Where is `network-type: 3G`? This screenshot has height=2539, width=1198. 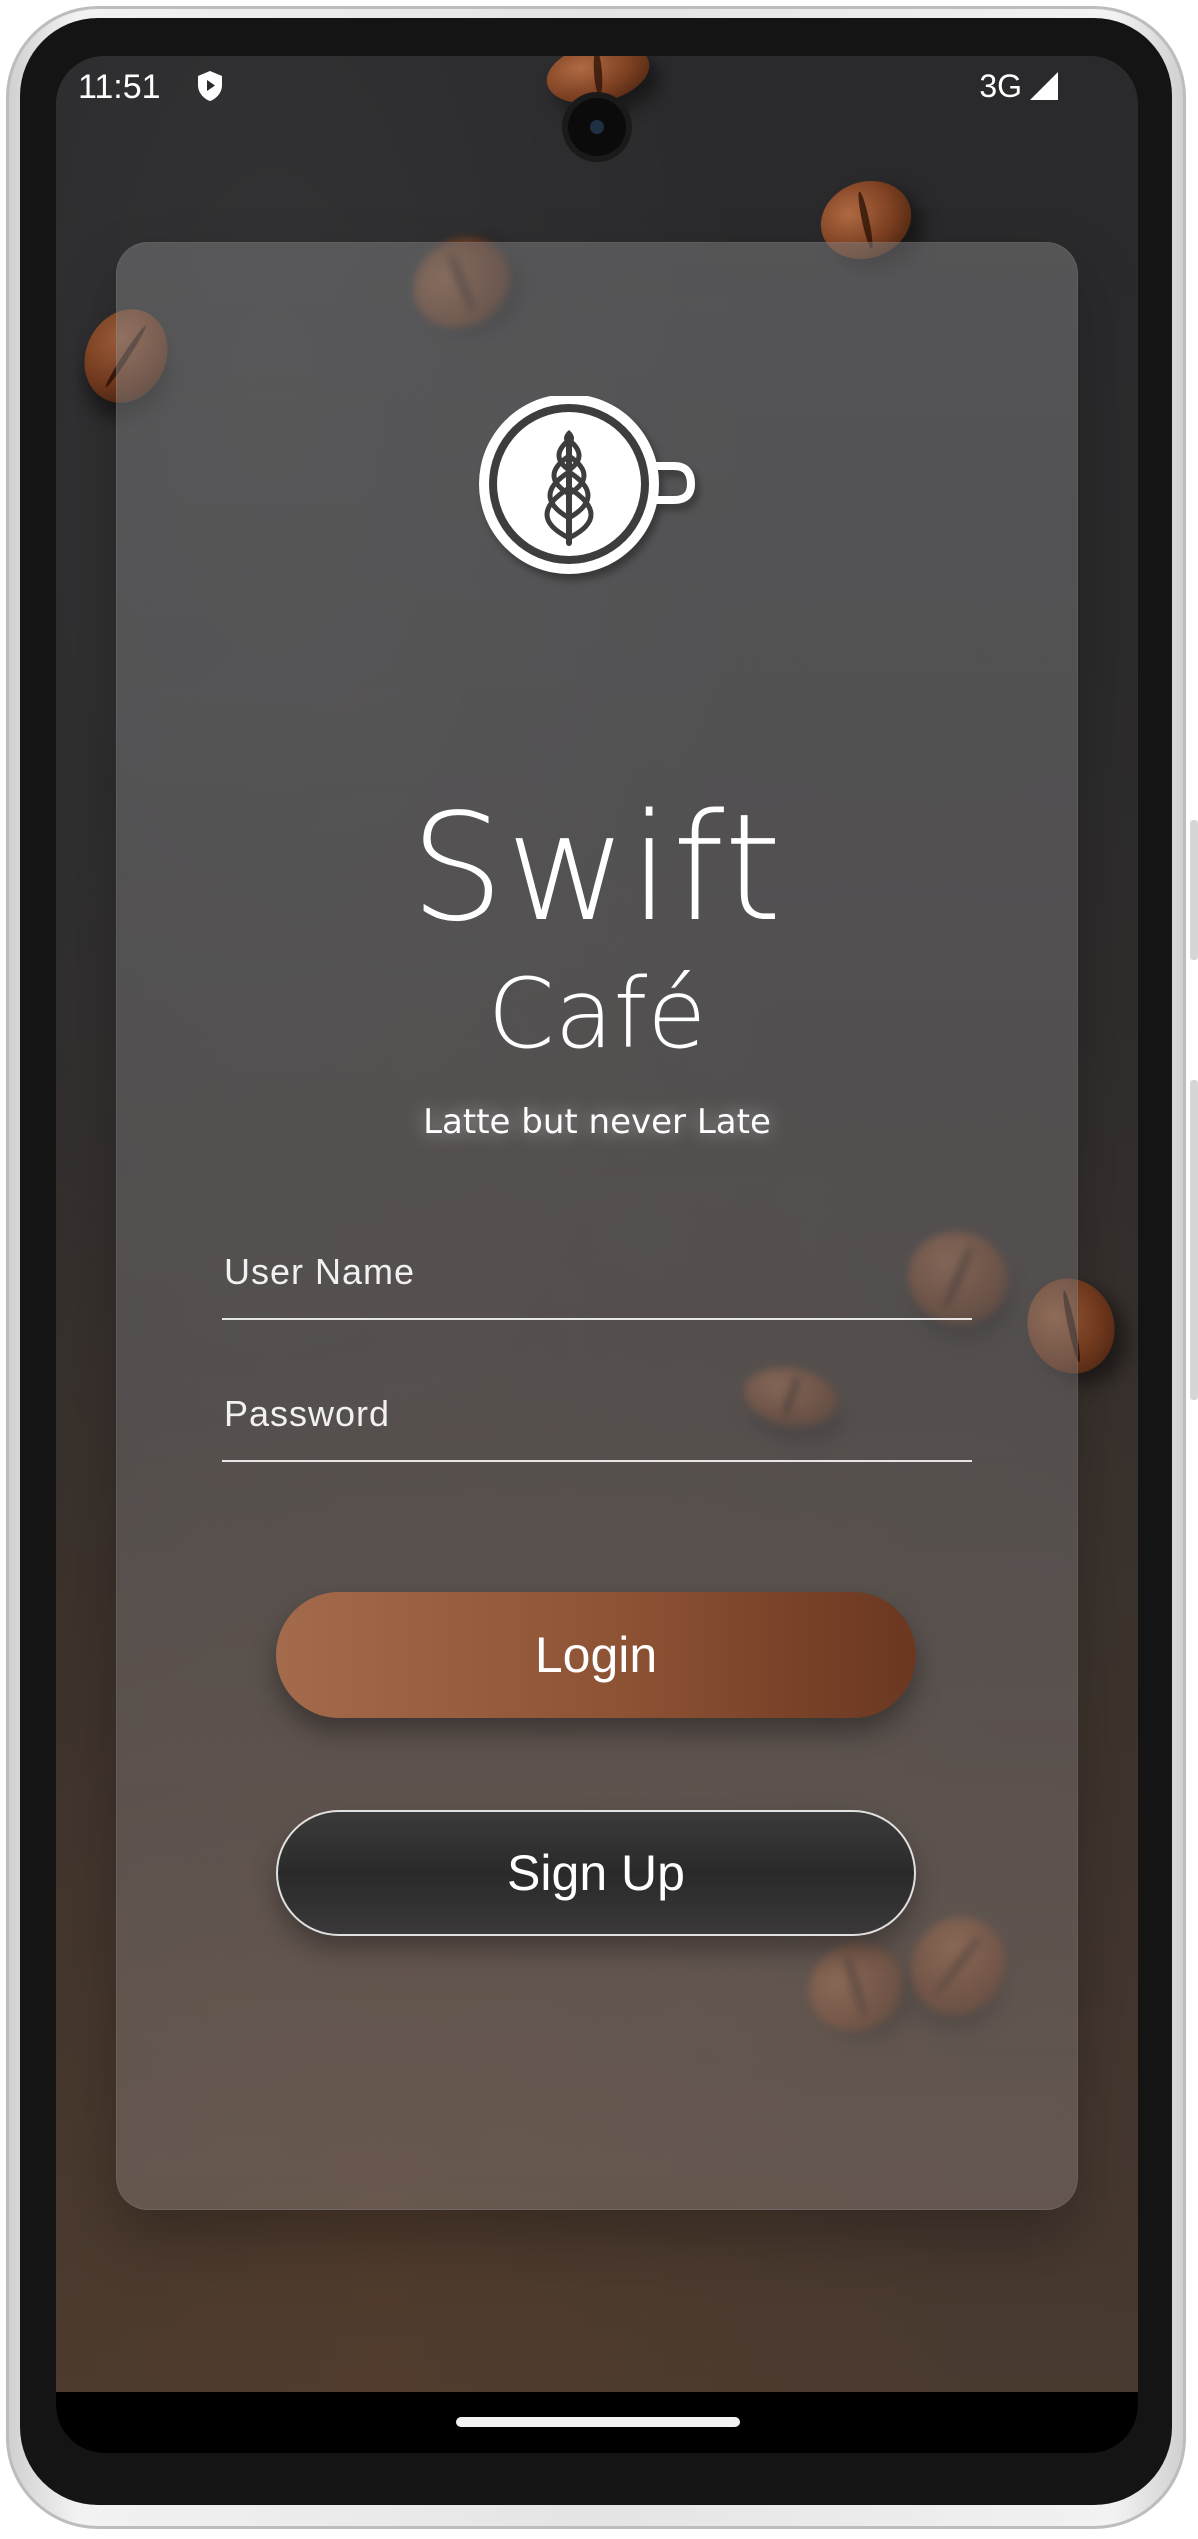
network-type: 3G is located at coordinates (1000, 86).